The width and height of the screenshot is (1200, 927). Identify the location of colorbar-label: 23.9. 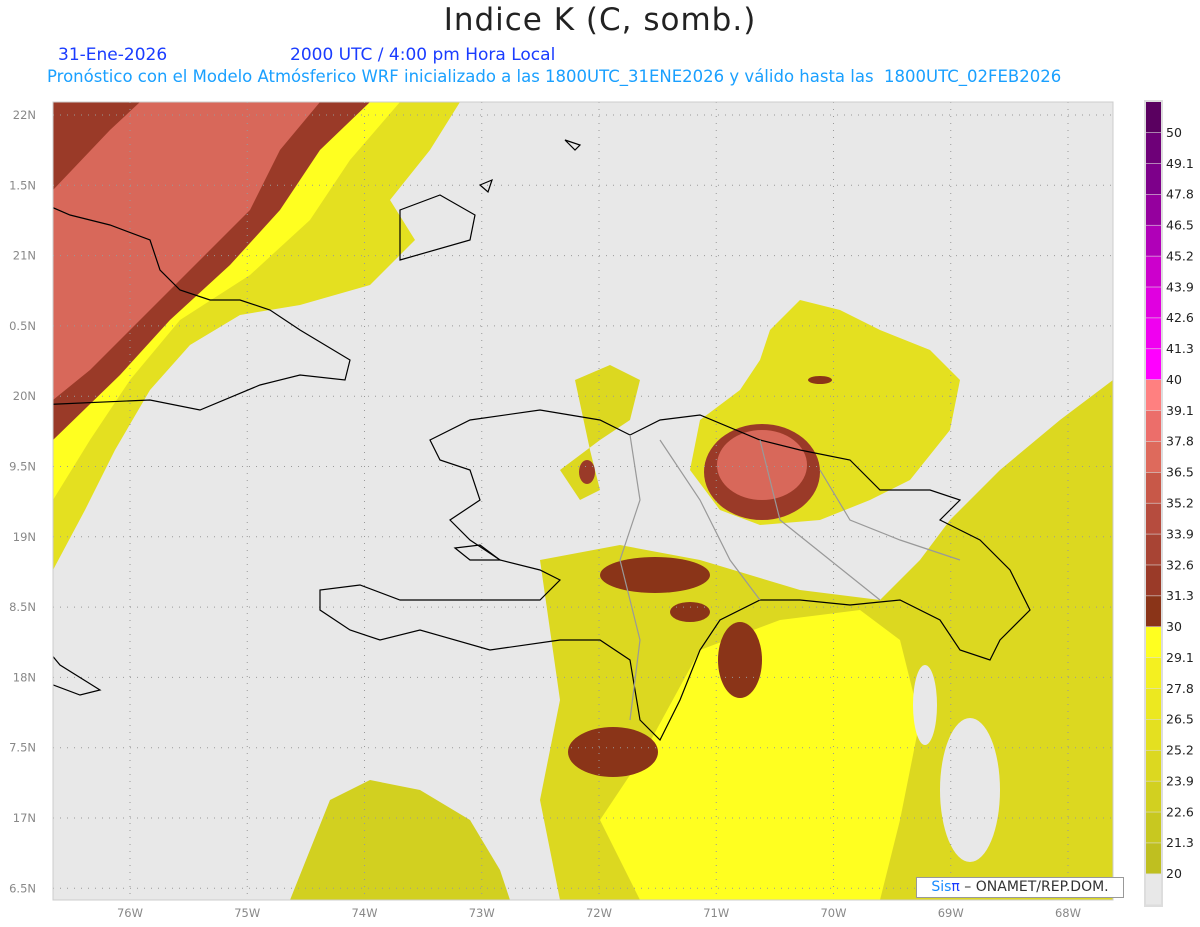
(1180, 780).